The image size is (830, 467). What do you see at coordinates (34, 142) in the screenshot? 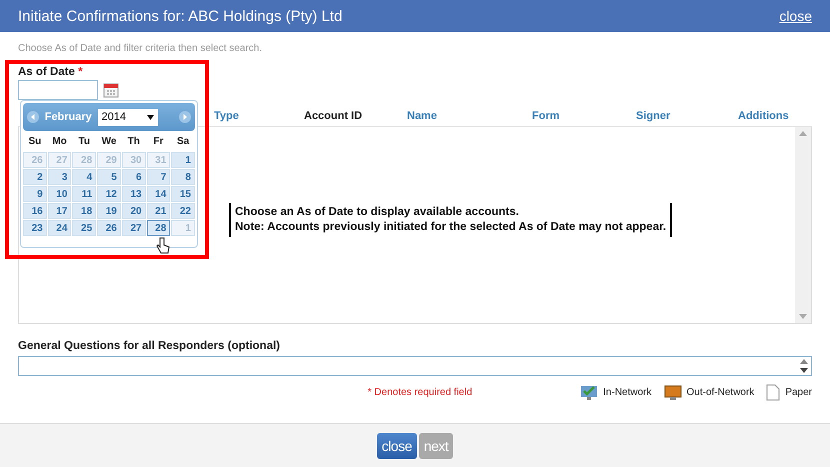
I see `weekday-label: Su` at bounding box center [34, 142].